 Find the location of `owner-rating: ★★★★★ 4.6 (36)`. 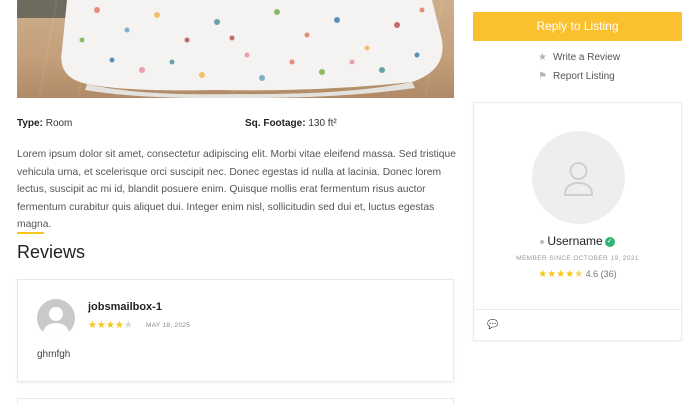

owner-rating: ★★★★★ 4.6 (36) is located at coordinates (577, 274).